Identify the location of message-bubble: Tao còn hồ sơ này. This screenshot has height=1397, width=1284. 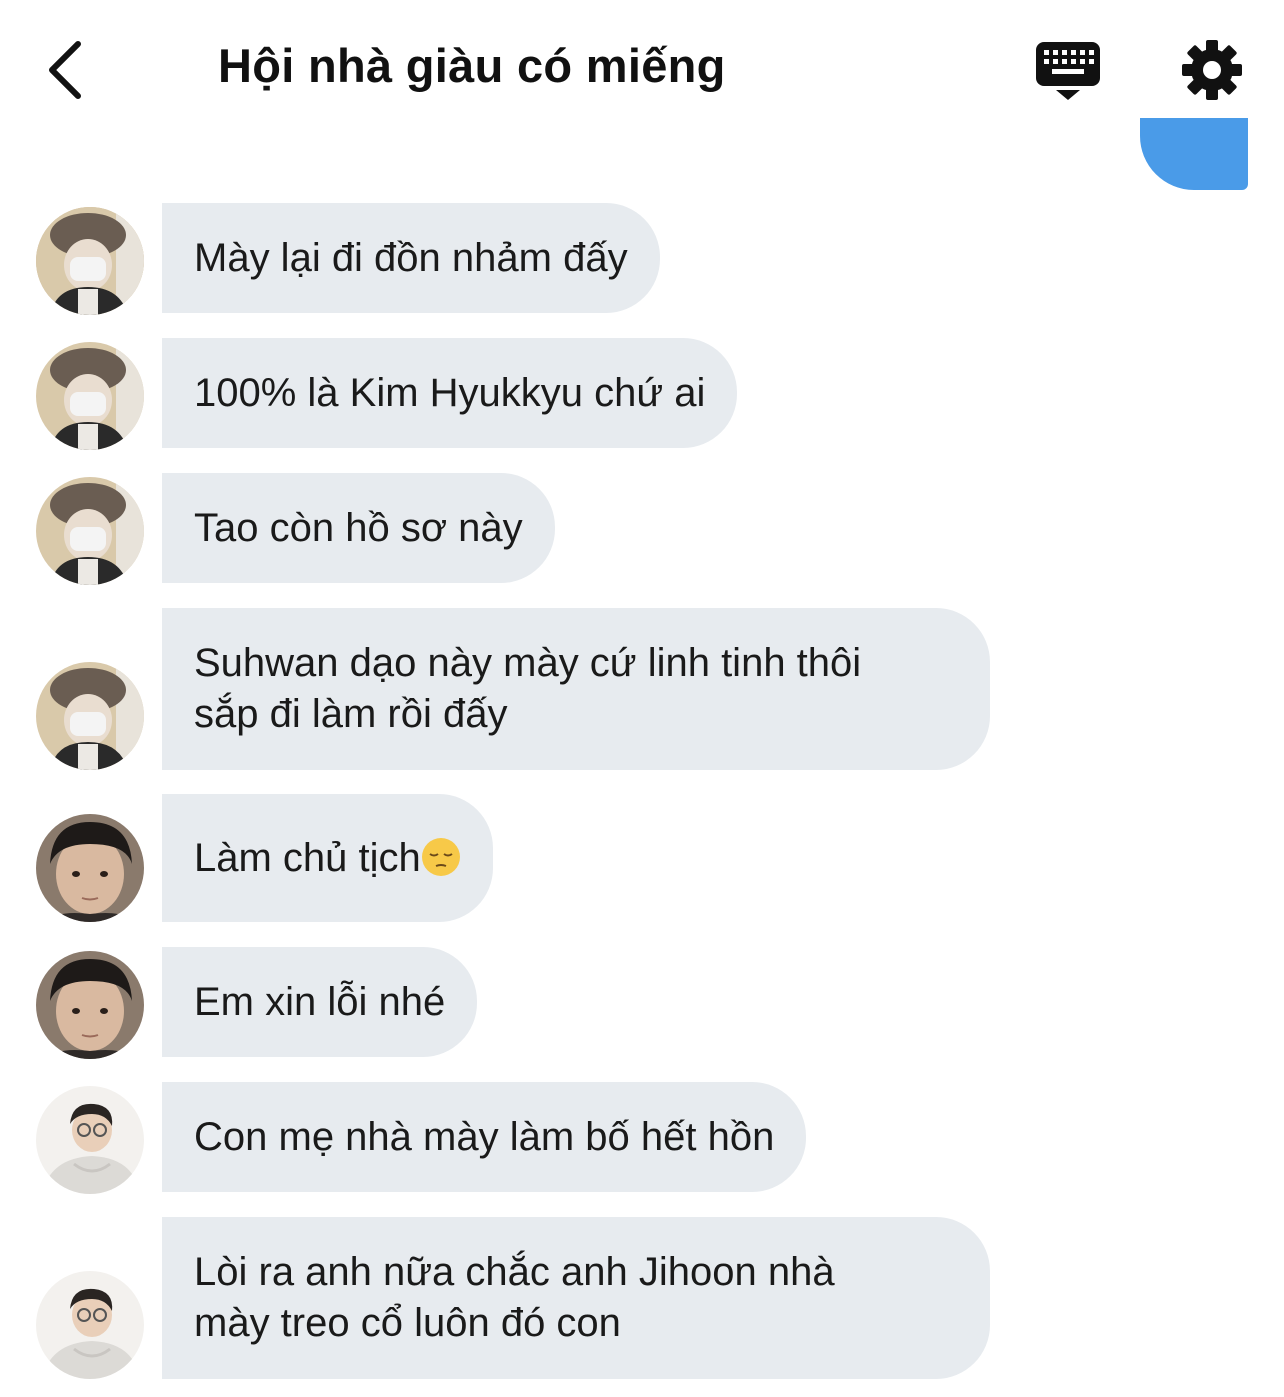
(358, 528).